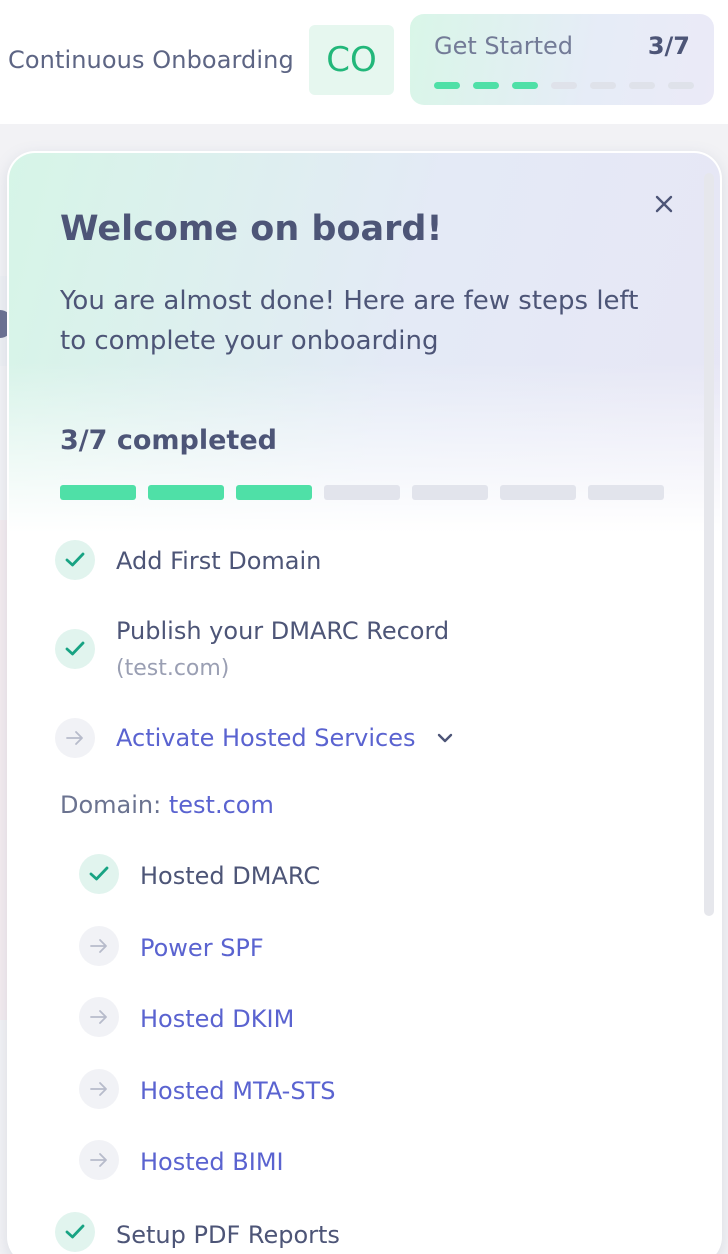 The image size is (728, 1254). I want to click on get-started-progress, so click(564, 85).